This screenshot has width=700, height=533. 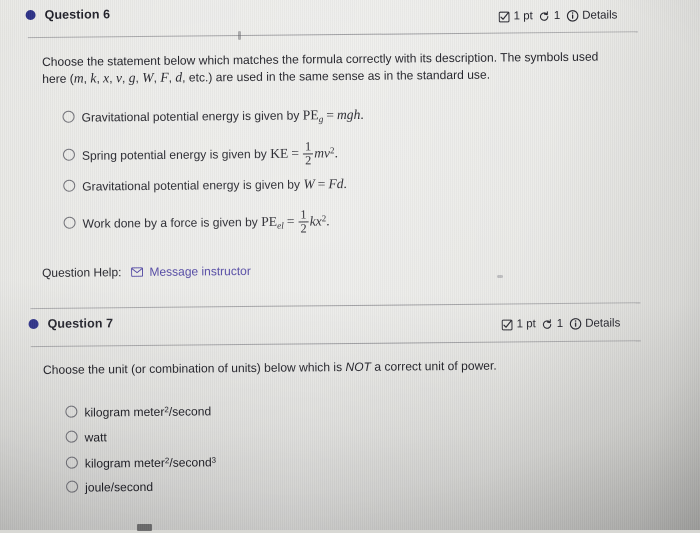 I want to click on option-label: watt, so click(x=96, y=437).